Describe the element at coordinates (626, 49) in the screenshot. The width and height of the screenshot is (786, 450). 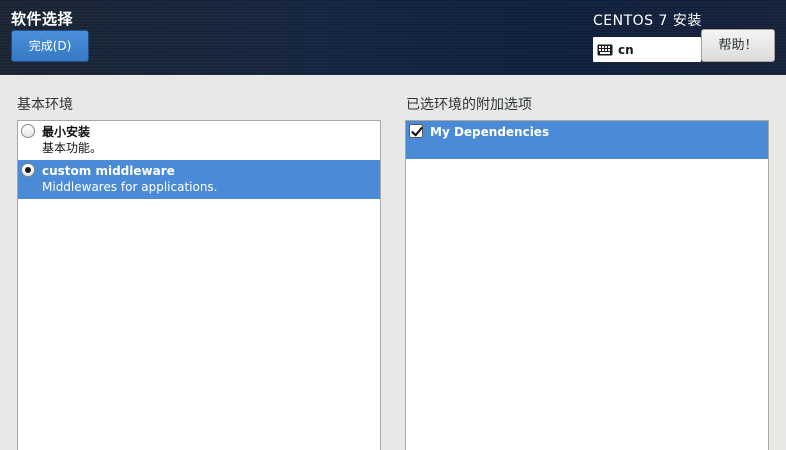
I see `keyboard-layout-label: cn` at that location.